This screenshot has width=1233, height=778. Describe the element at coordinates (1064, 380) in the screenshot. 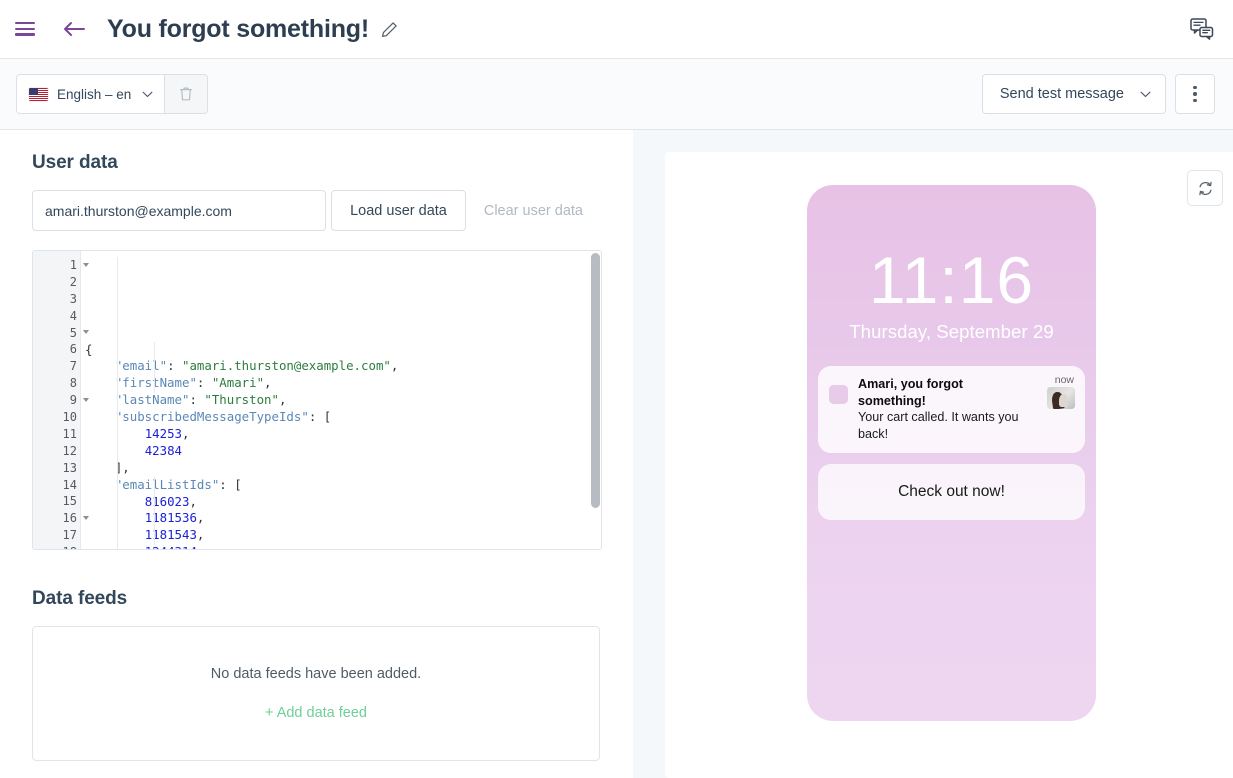

I see `notification-timestamp: now` at that location.